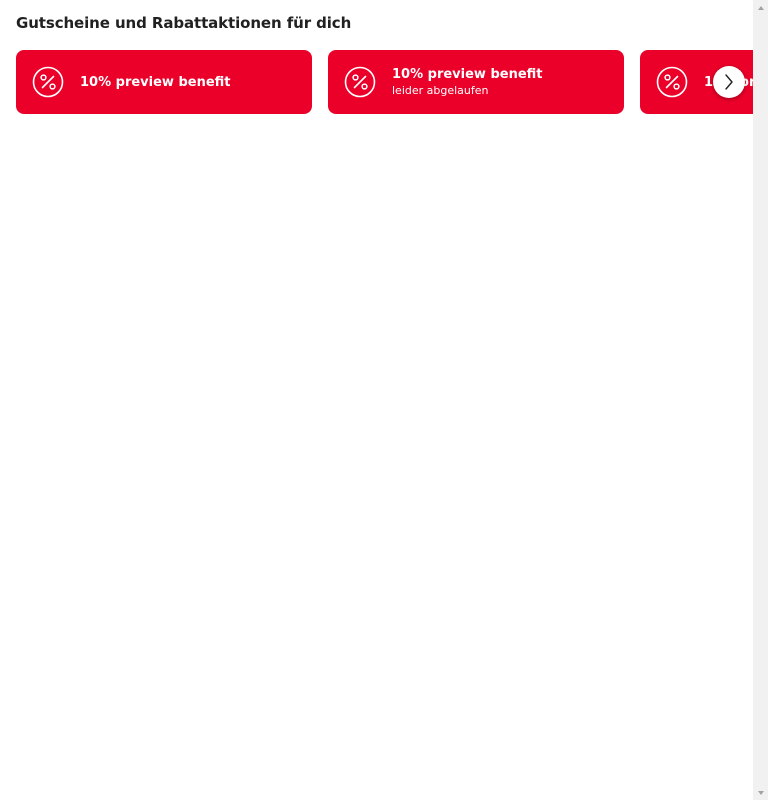 The image size is (768, 800). Describe the element at coordinates (184, 23) in the screenshot. I see `section-title: Gutscheine und Rabattaktionen für dich` at that location.